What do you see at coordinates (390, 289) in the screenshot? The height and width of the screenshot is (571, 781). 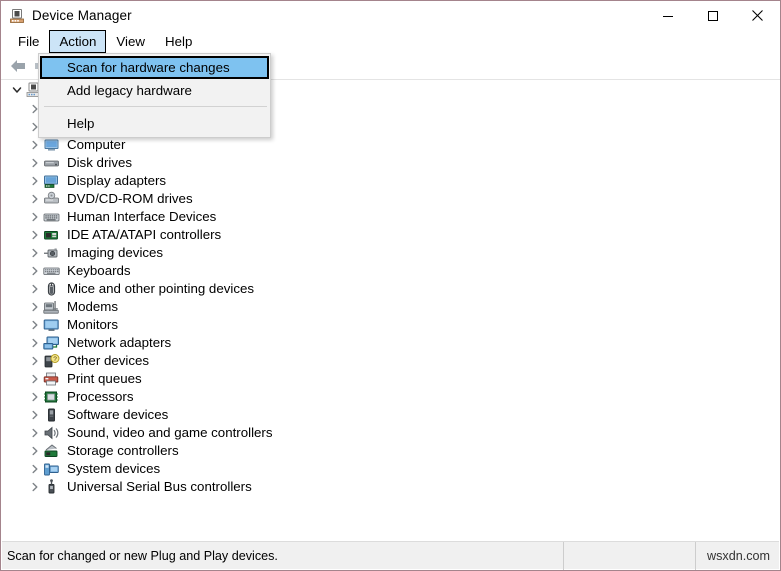 I see `tree-item-mice-and-other-pointing-devices: Mice and other pointing devices` at bounding box center [390, 289].